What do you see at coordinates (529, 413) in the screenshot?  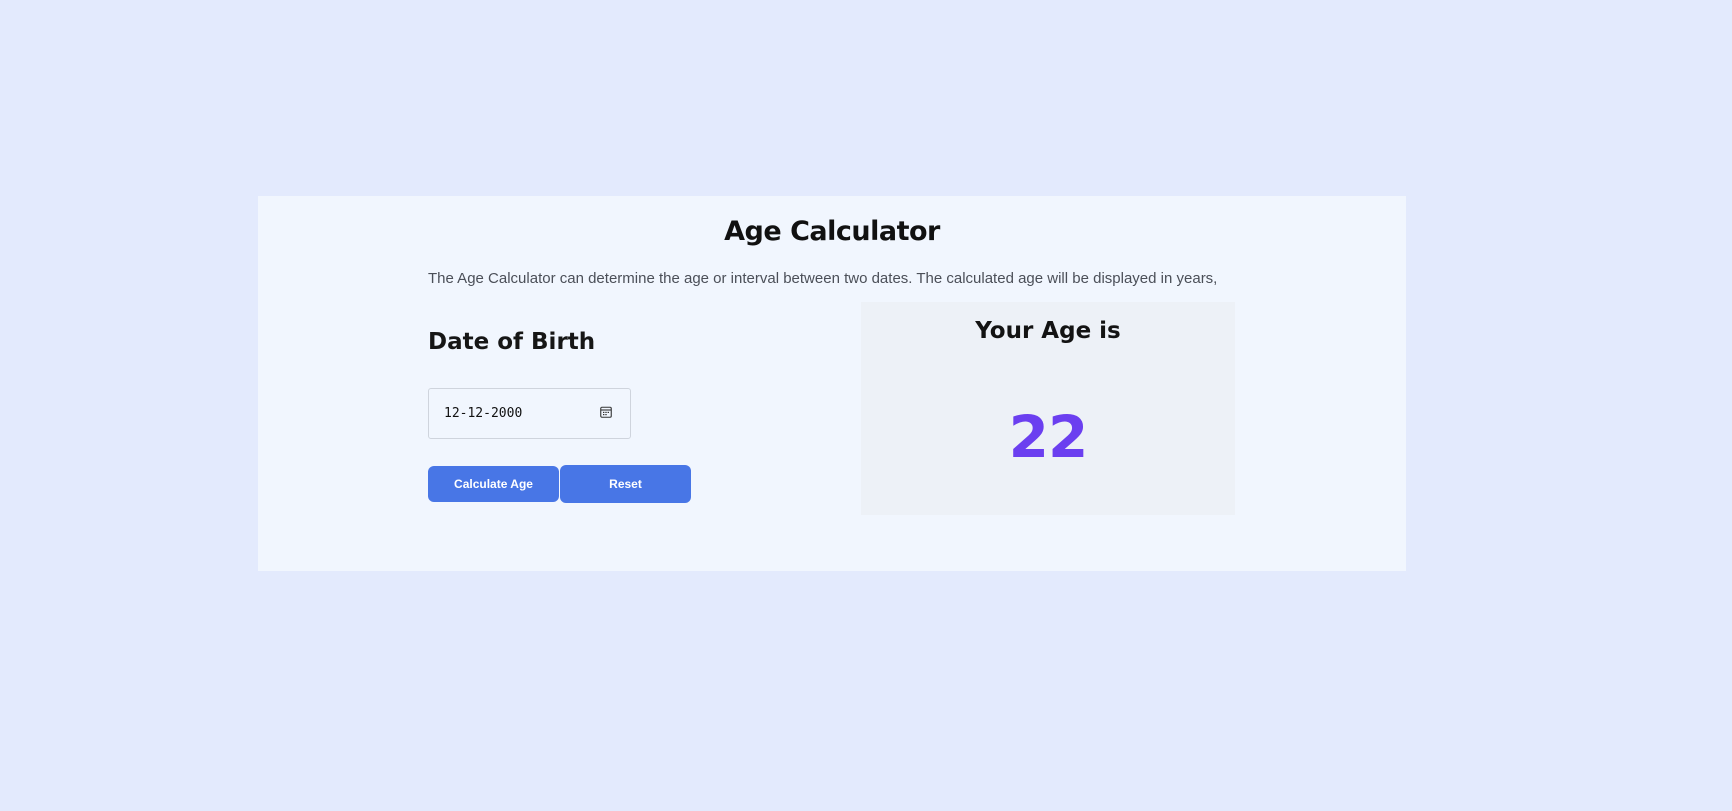 I see `date-of-birth-input: 12-12-2000` at bounding box center [529, 413].